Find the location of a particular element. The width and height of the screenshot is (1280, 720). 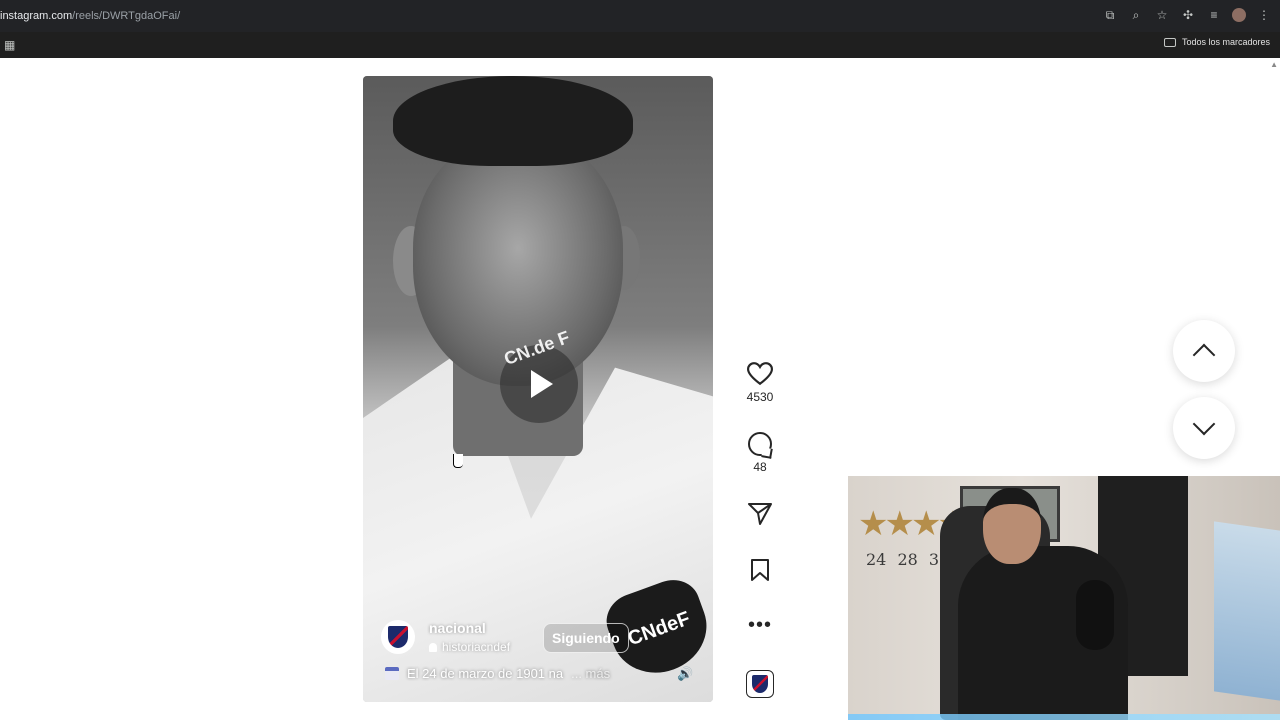

account-avatar is located at coordinates (398, 637).